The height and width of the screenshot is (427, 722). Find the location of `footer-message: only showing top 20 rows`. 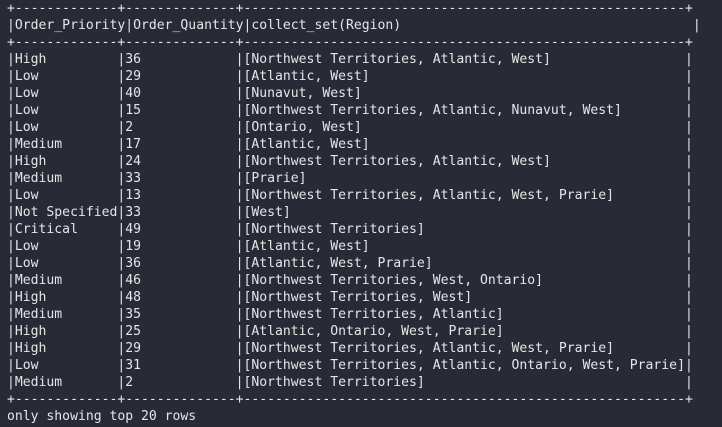

footer-message: only showing top 20 rows is located at coordinates (102, 416).